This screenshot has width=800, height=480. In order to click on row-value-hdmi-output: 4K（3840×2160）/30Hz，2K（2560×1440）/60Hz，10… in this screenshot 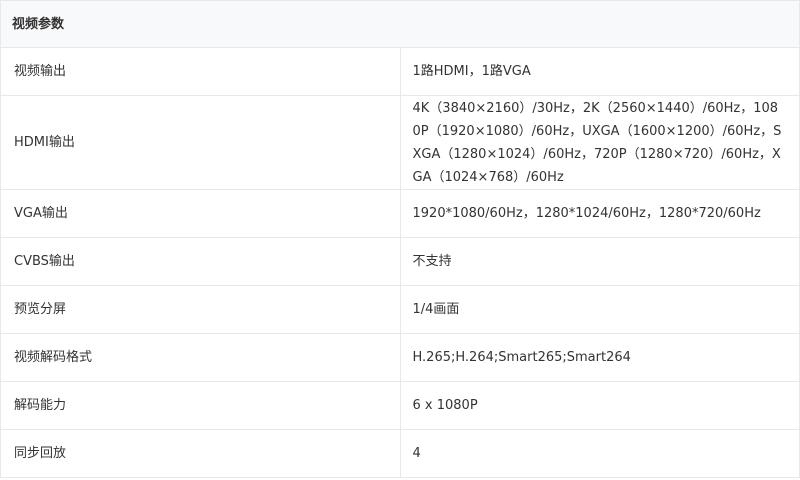, I will do `click(597, 142)`.